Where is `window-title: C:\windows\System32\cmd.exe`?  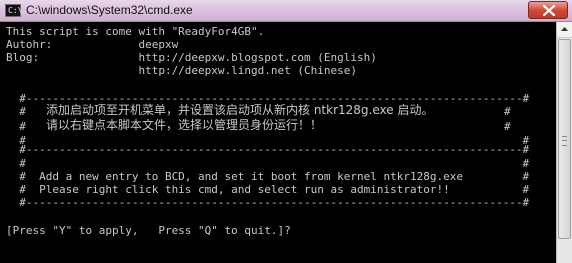
window-title: C:\windows\System32\cmd.exe is located at coordinates (109, 10).